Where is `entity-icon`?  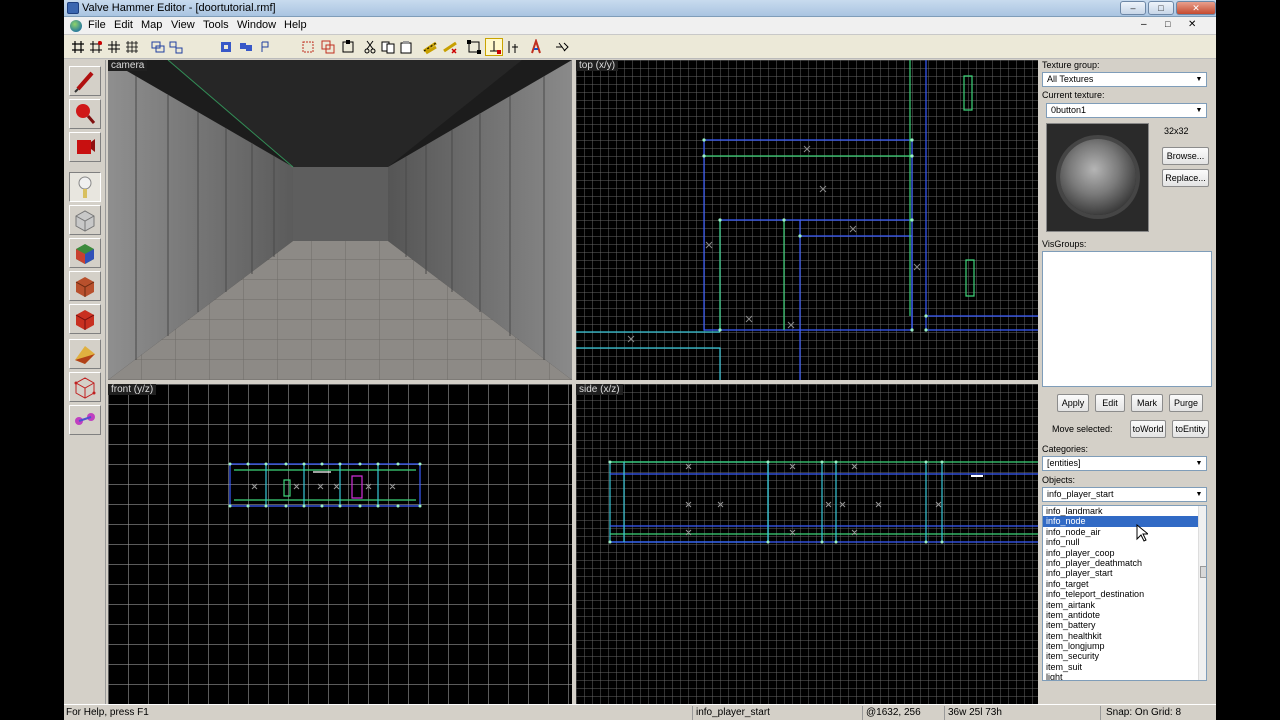
entity-icon is located at coordinates (536, 47).